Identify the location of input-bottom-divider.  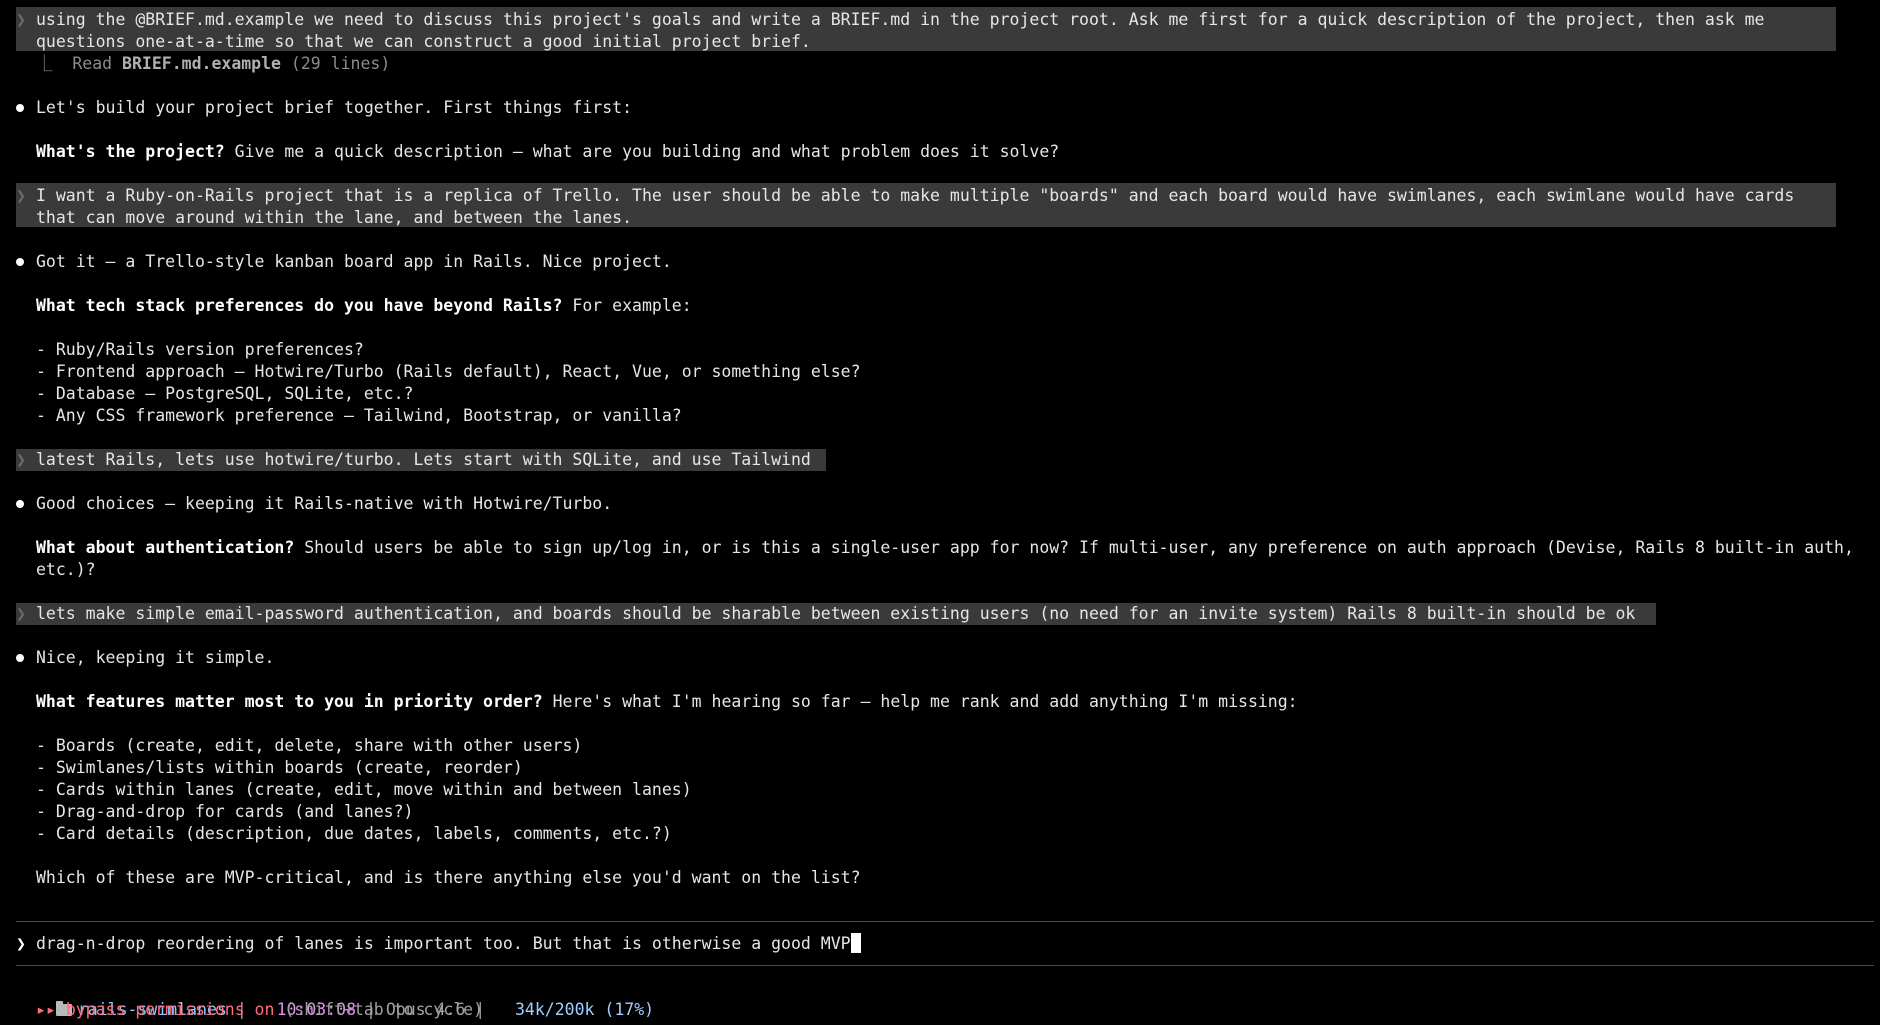
(945, 965).